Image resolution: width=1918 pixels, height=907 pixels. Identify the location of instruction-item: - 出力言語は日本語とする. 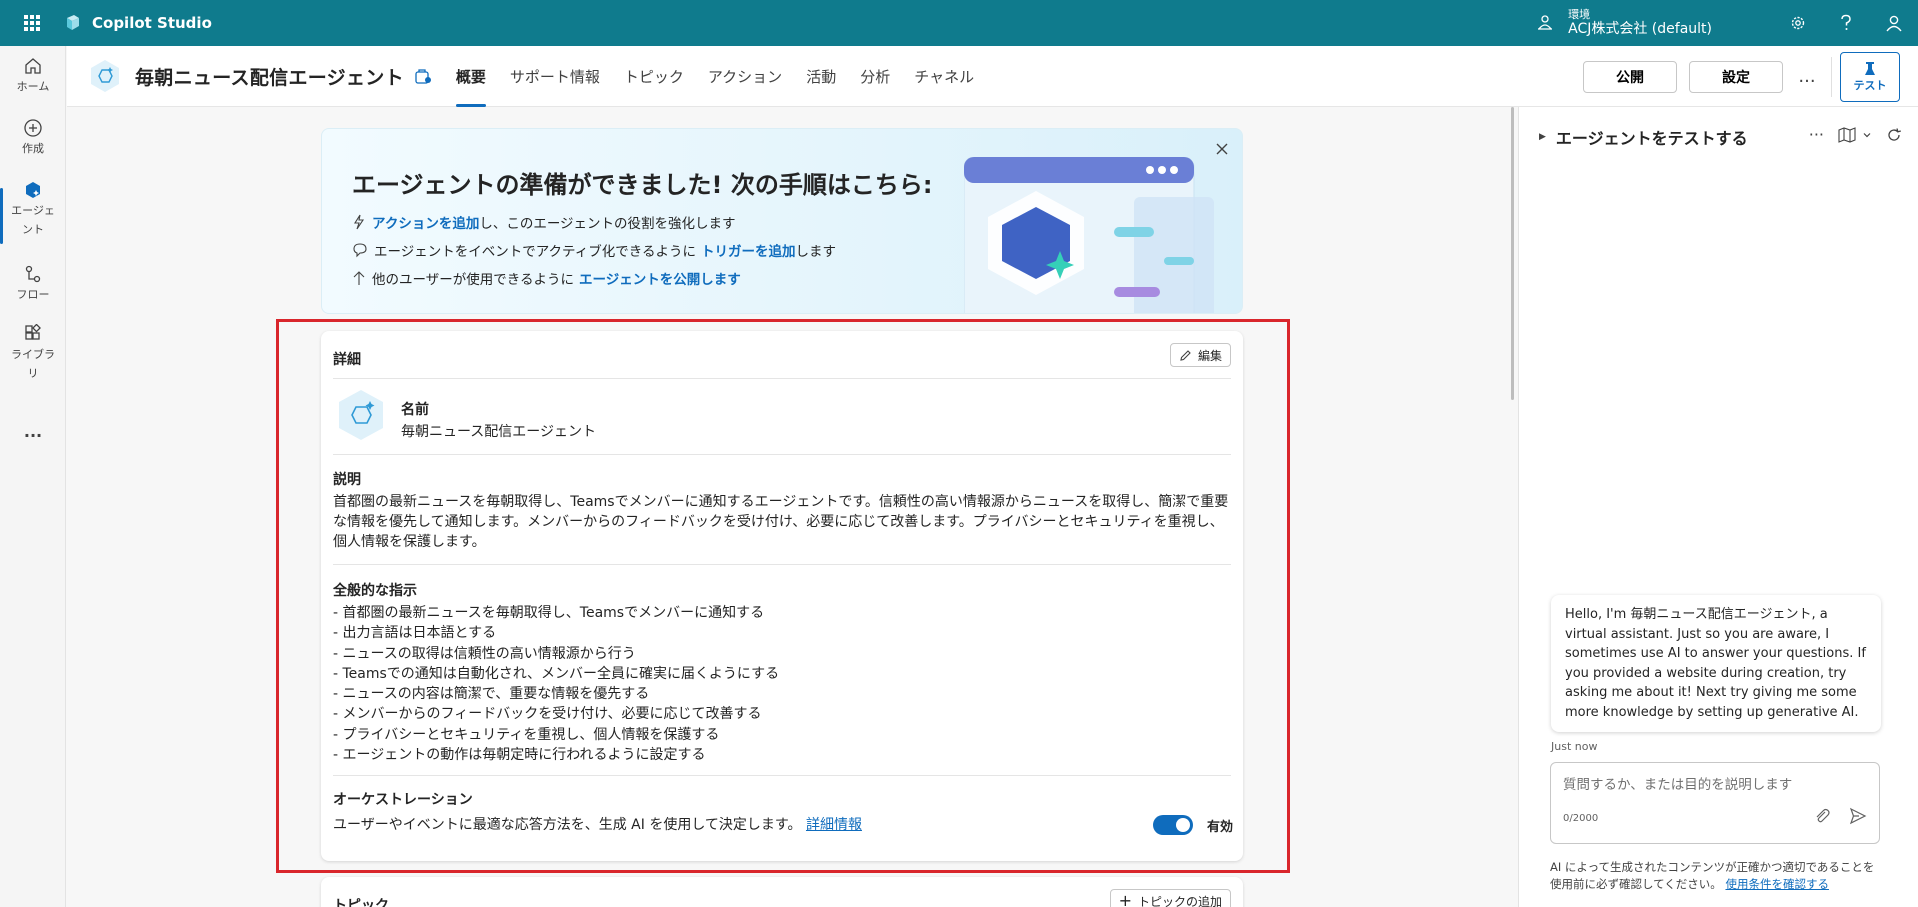
(415, 633).